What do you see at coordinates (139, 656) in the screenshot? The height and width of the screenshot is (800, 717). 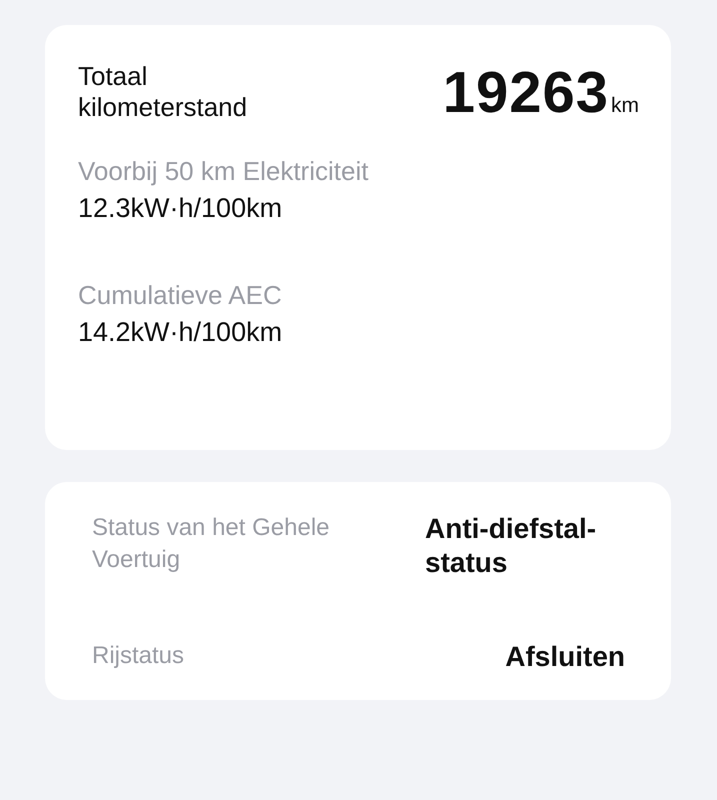 I see `status-label: Rijstatus` at bounding box center [139, 656].